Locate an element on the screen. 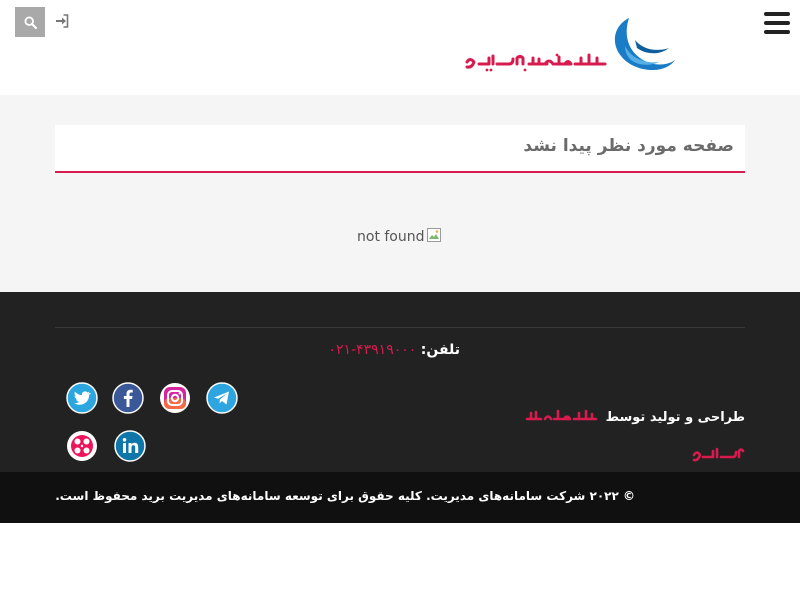  phone-label: تلفن: is located at coordinates (440, 350).